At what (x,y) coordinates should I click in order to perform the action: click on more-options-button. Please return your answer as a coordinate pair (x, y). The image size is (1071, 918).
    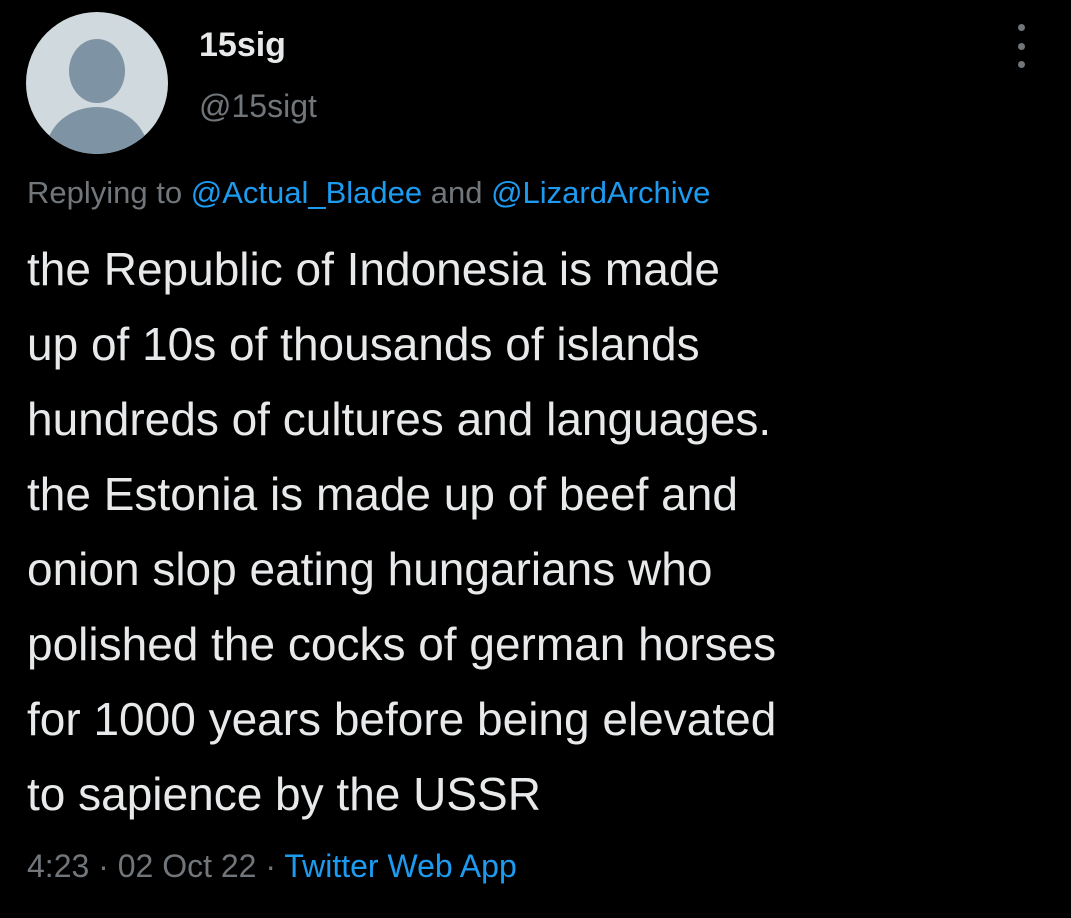
    Looking at the image, I should click on (1021, 46).